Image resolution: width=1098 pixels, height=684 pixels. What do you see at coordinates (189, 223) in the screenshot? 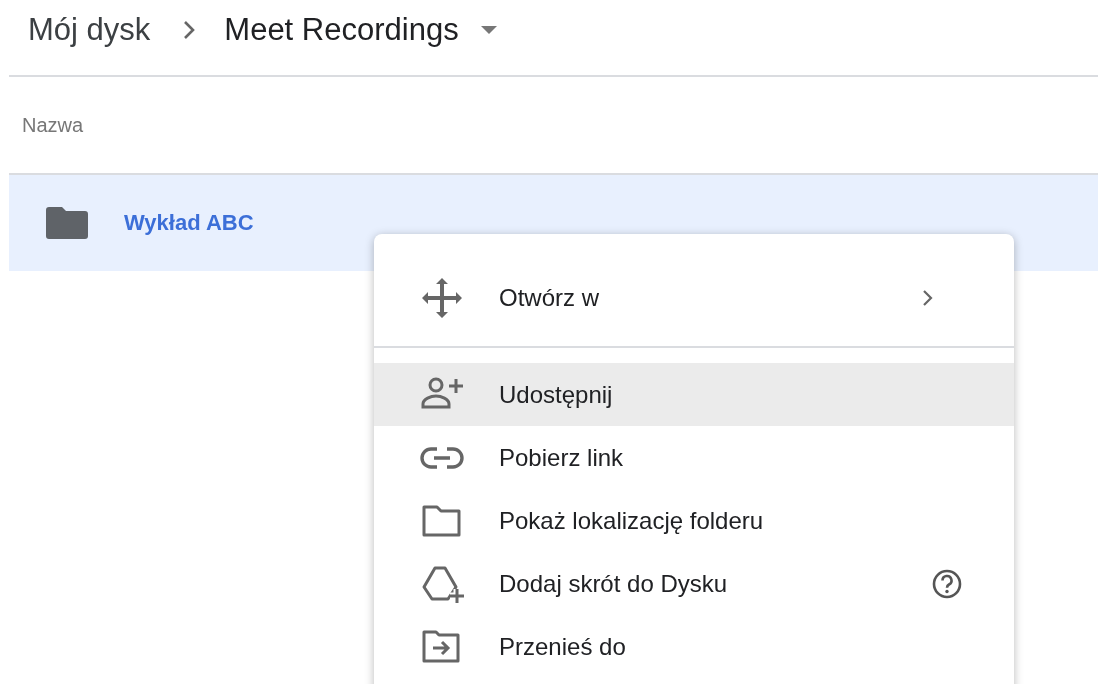
I see `file-name: Wykład ABC` at bounding box center [189, 223].